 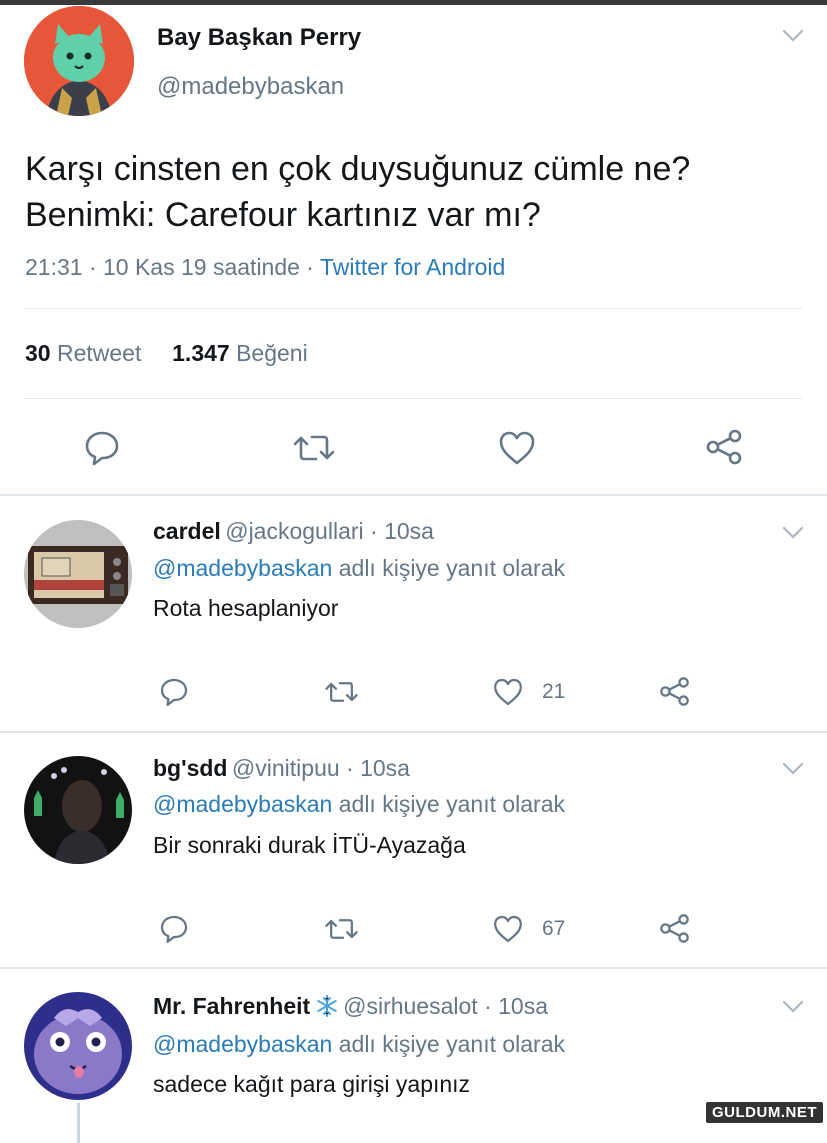 I want to click on reply-header: cardel @jackogullari · 10sa, so click(x=293, y=531).